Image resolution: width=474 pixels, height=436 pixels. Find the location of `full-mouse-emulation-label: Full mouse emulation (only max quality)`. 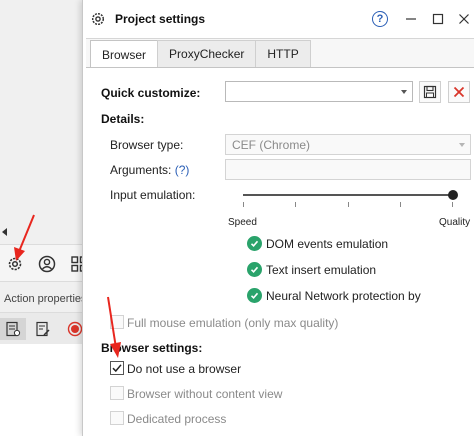

full-mouse-emulation-label: Full mouse emulation (only max quality) is located at coordinates (233, 323).